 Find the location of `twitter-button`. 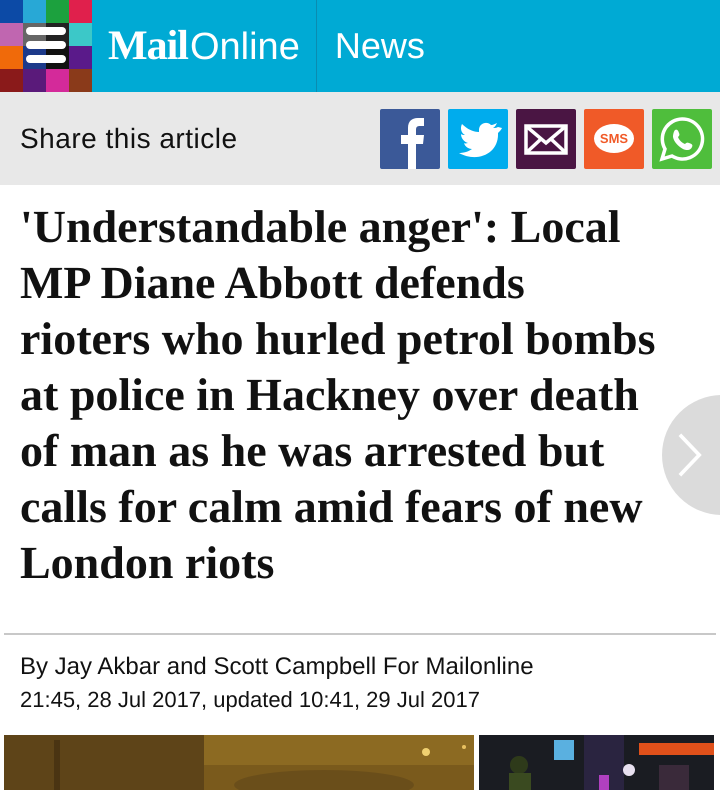

twitter-button is located at coordinates (478, 138).